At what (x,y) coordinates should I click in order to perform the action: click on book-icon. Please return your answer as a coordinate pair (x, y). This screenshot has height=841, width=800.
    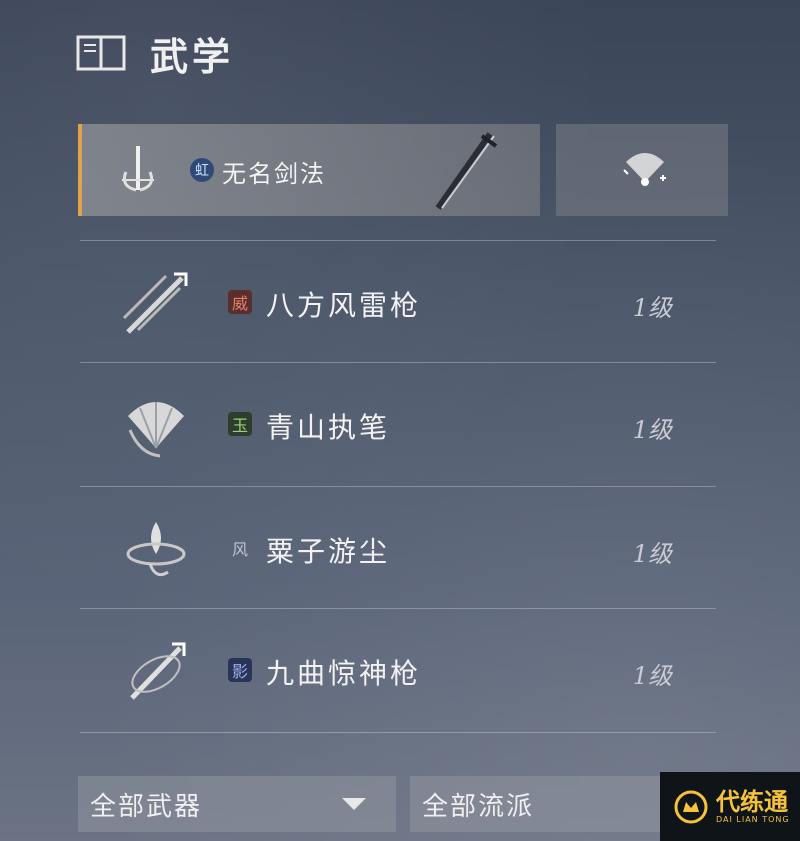
    Looking at the image, I should click on (101, 53).